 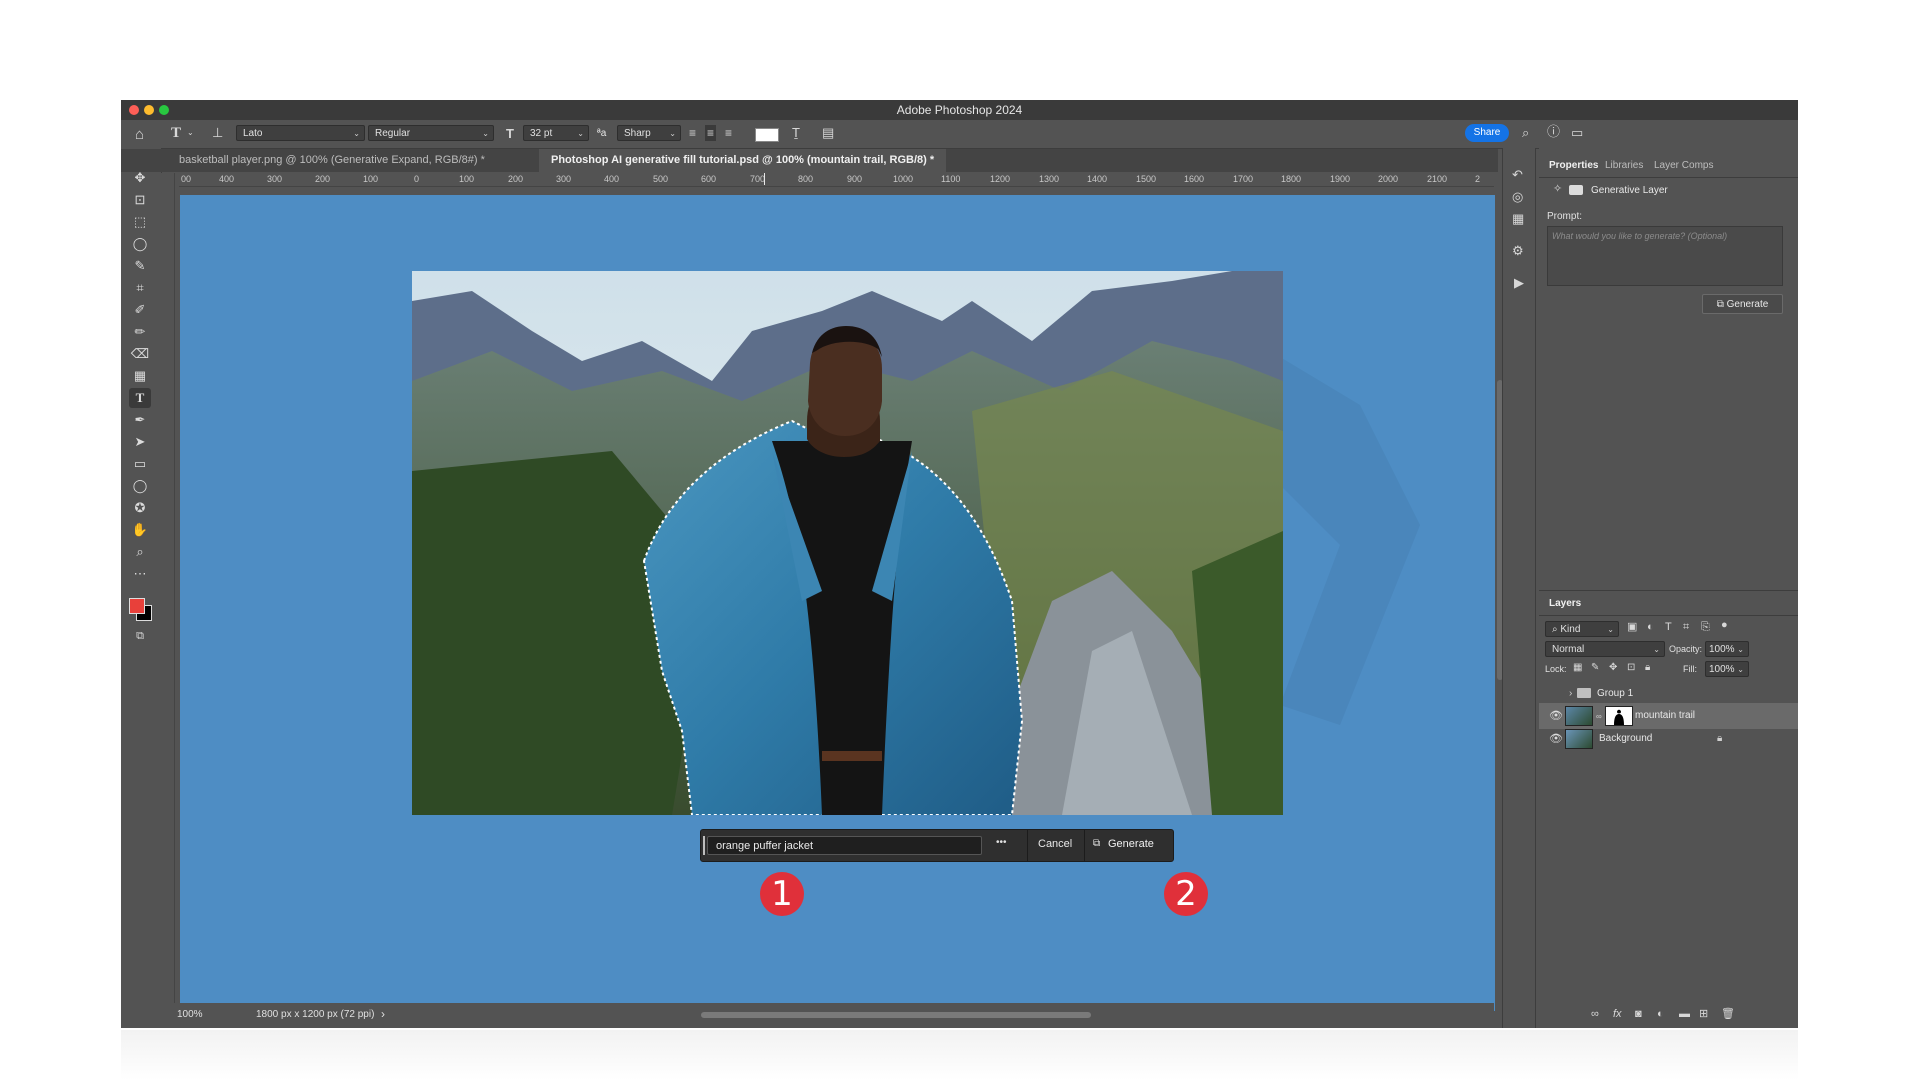 I want to click on eraser-tool-icon: ⌫, so click(x=140, y=354).